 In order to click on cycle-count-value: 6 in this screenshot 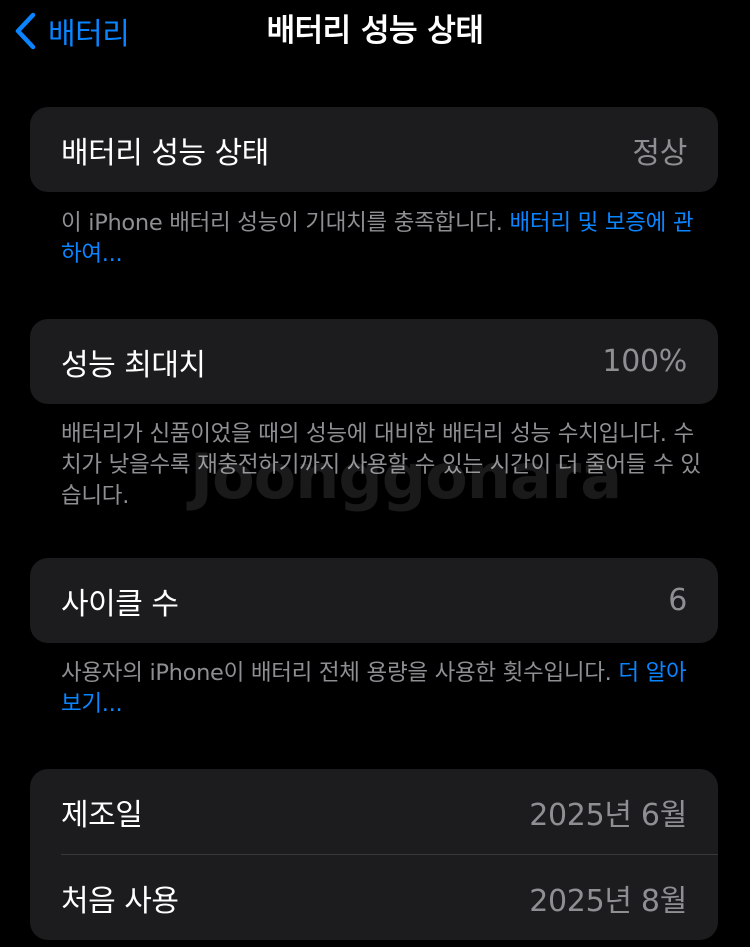, I will do `click(677, 600)`.